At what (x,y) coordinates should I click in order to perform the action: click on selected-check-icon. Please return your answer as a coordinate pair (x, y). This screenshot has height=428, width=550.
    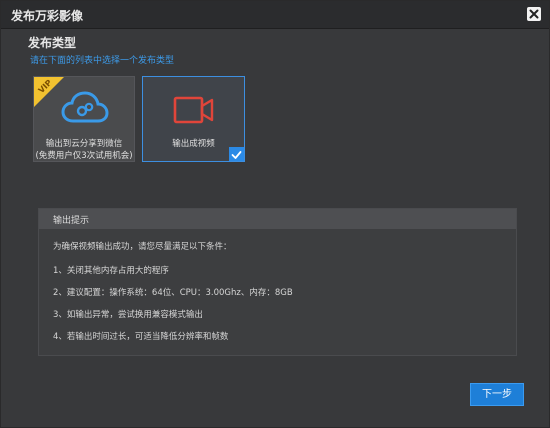
    Looking at the image, I should click on (236, 154).